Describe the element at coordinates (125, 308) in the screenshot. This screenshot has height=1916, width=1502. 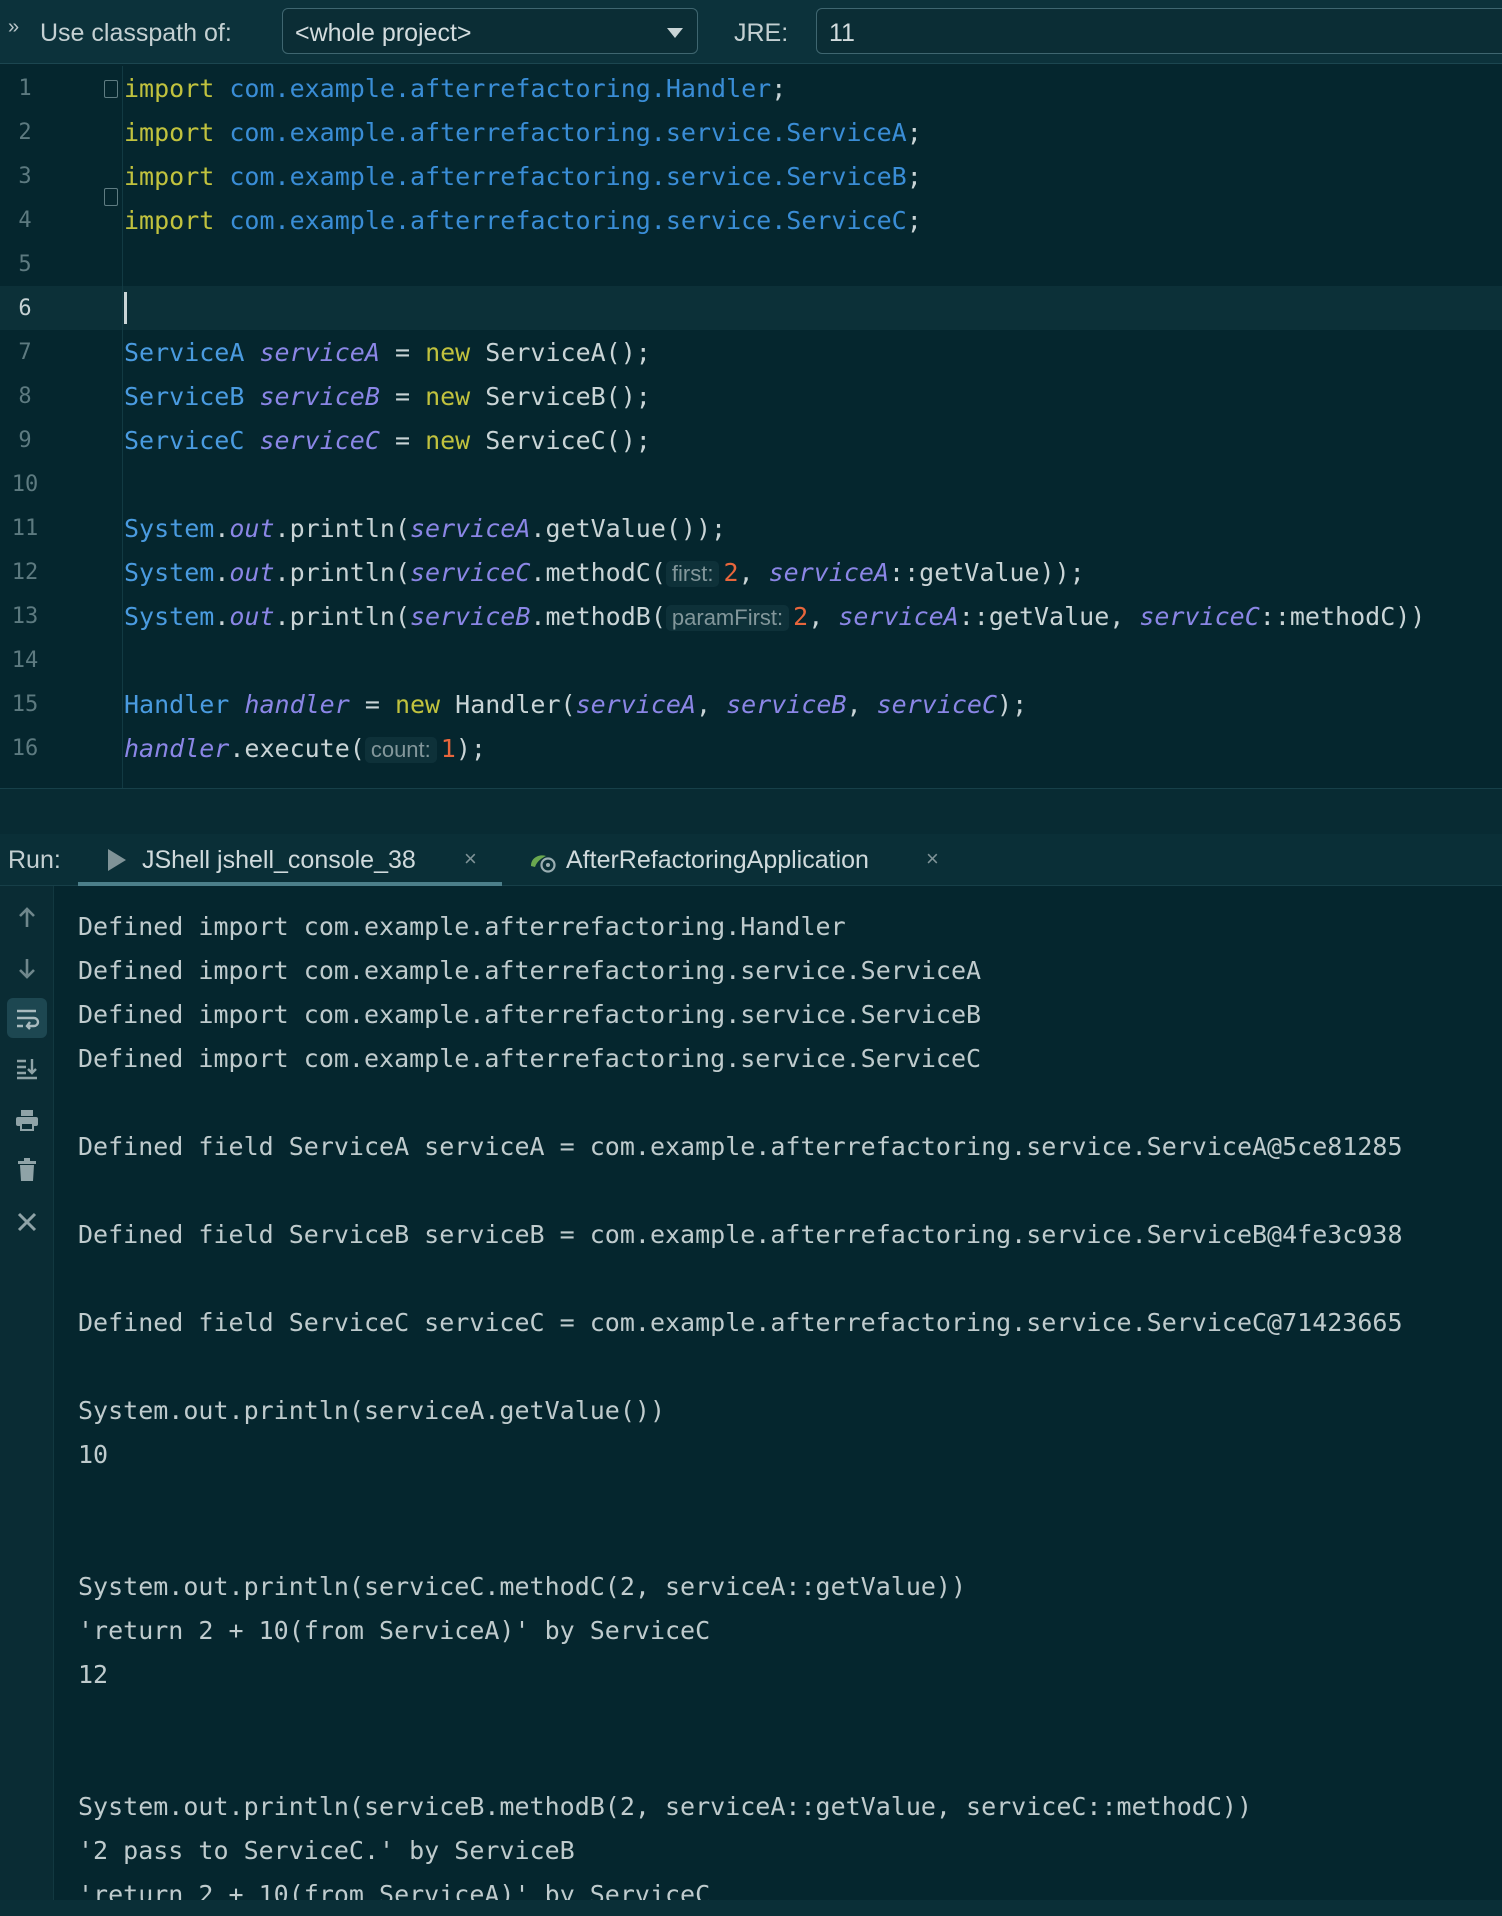
I see `text-caret` at that location.